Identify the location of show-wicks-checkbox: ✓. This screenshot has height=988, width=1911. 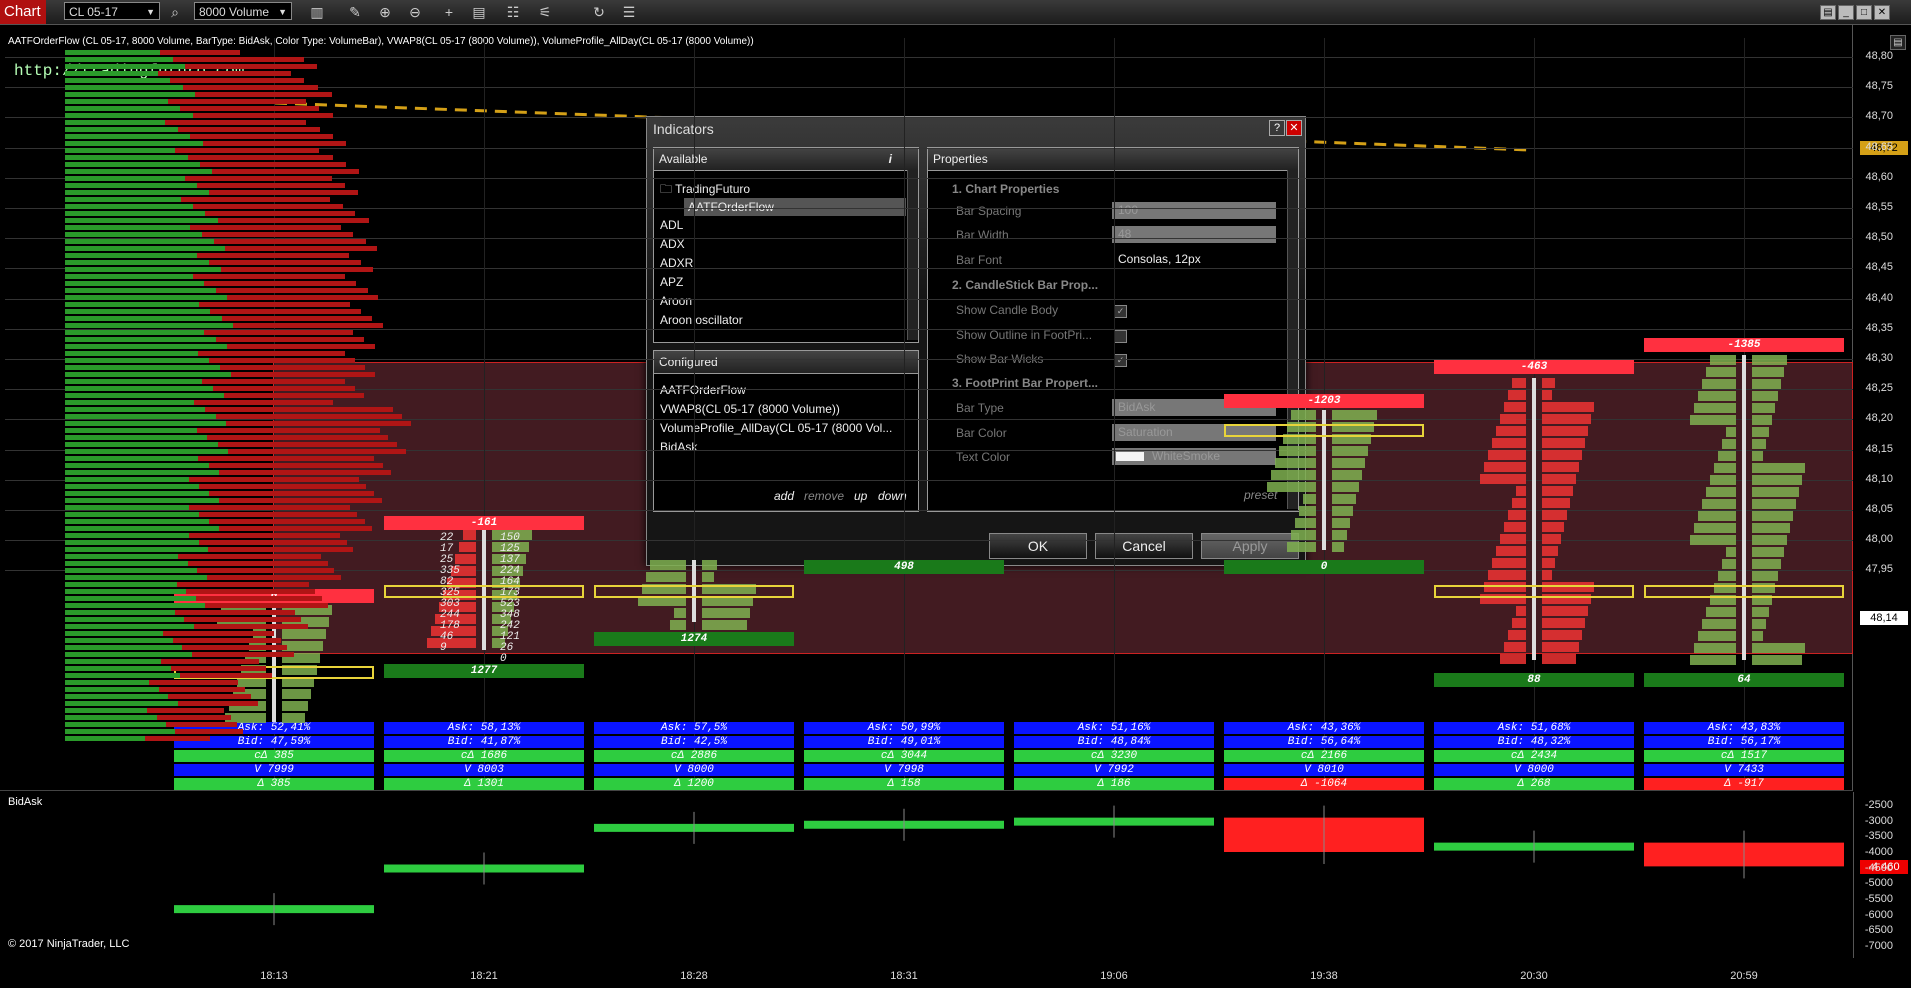
(1120, 360).